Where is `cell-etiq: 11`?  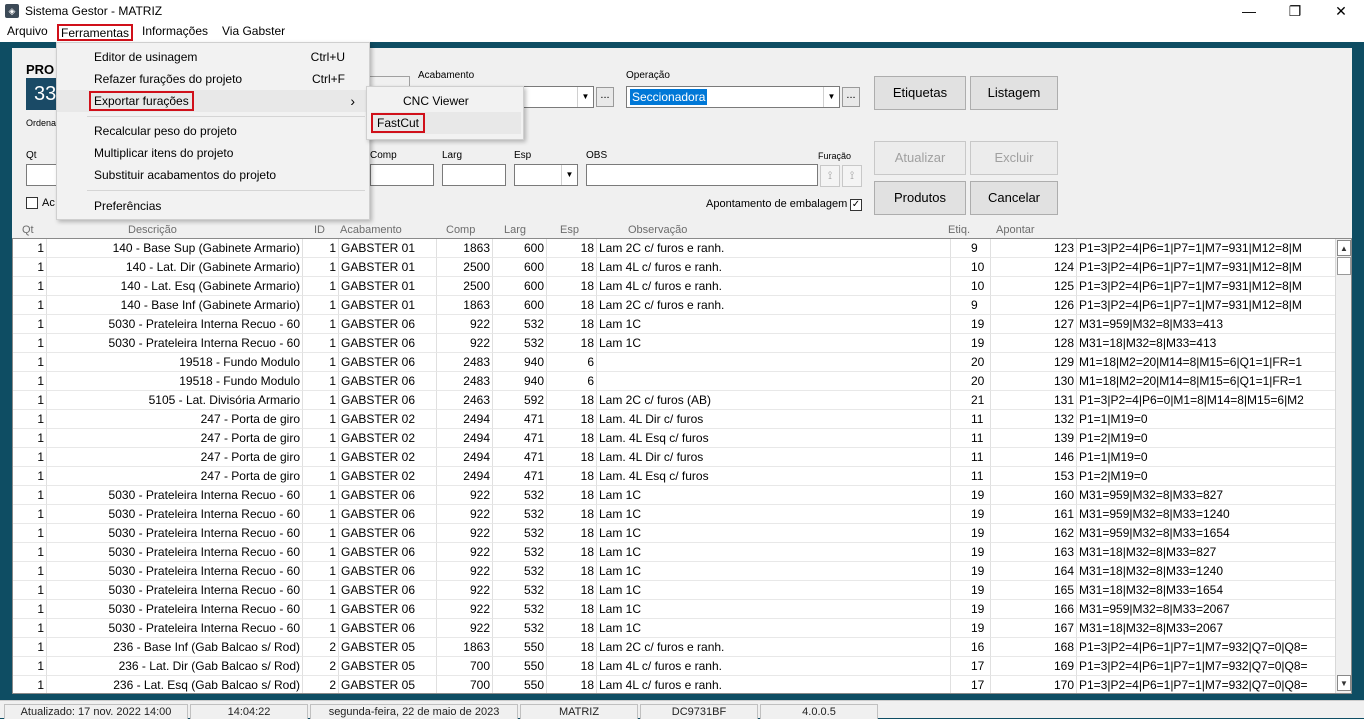 cell-etiq: 11 is located at coordinates (971, 438).